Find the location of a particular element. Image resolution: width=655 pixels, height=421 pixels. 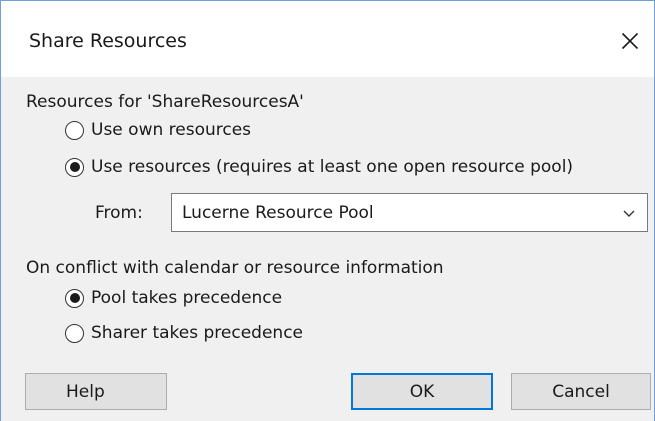

from-label: From: is located at coordinates (119, 213).